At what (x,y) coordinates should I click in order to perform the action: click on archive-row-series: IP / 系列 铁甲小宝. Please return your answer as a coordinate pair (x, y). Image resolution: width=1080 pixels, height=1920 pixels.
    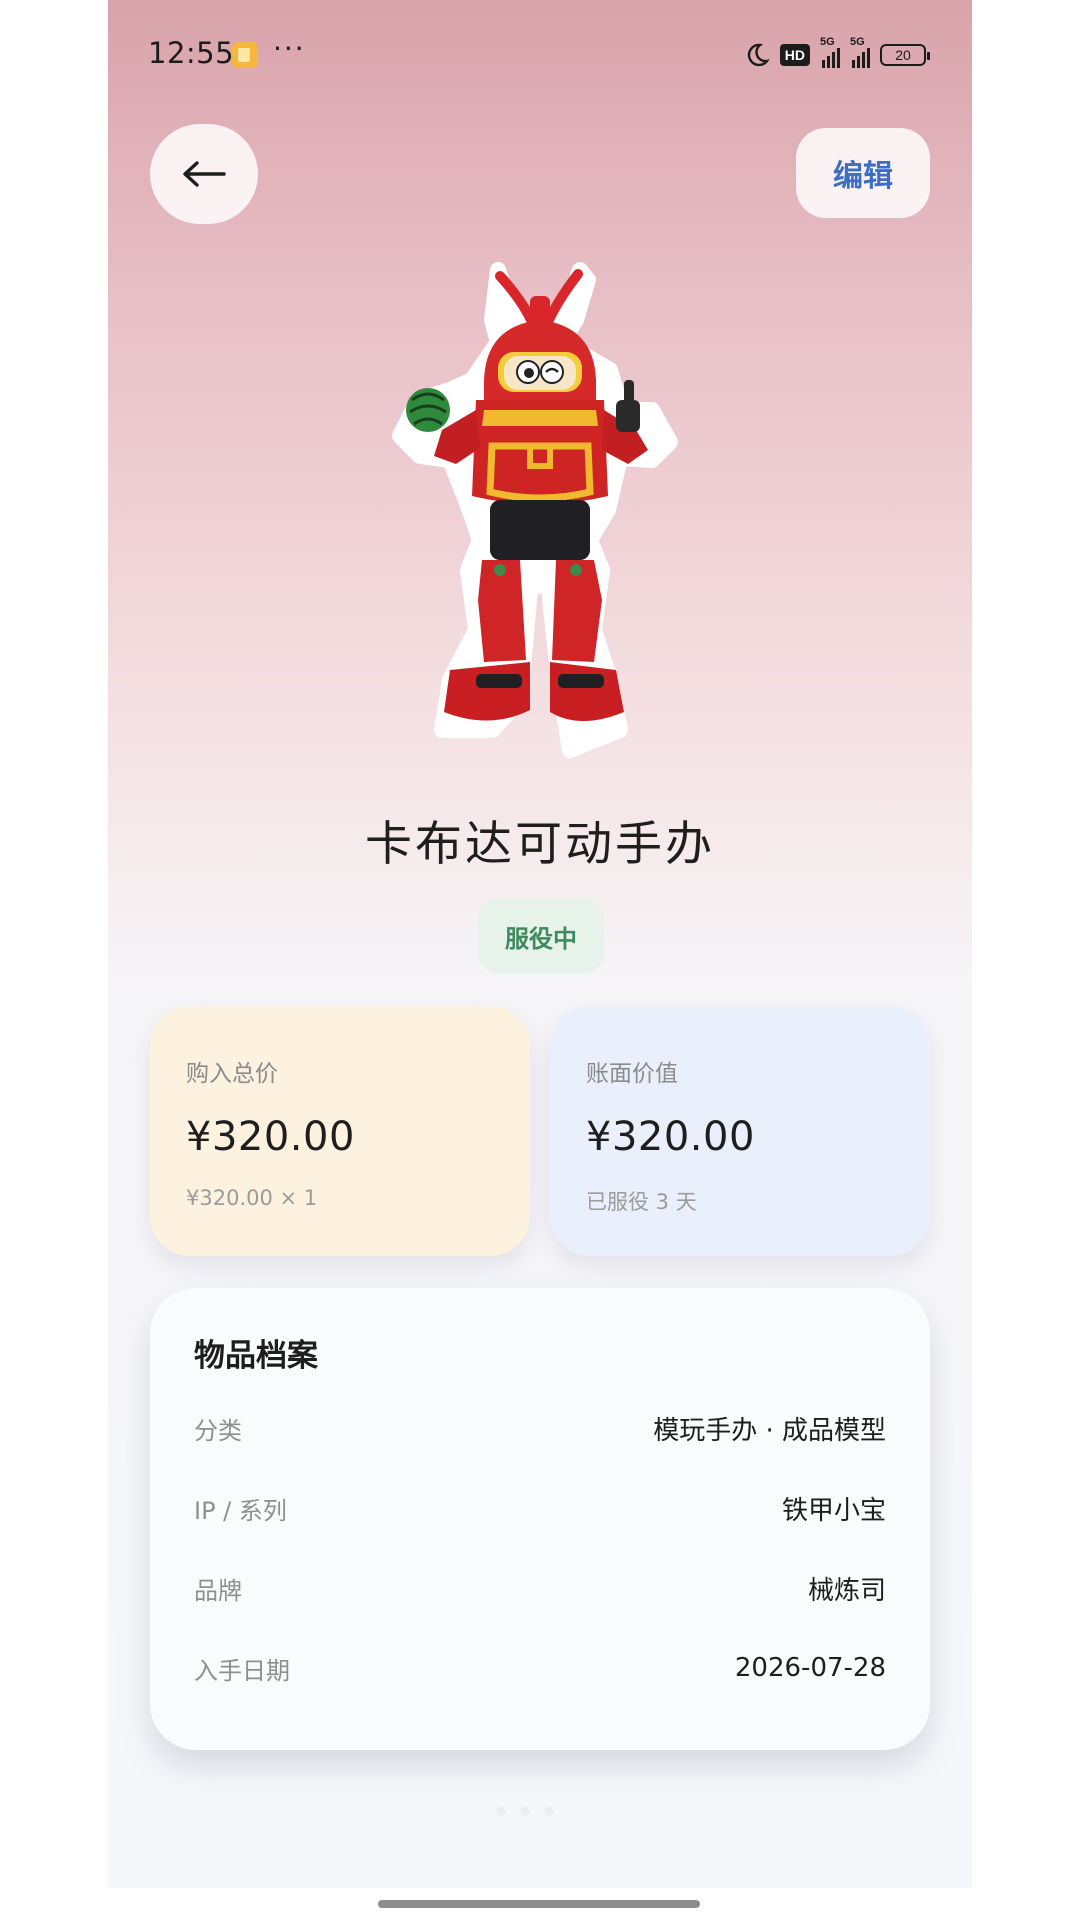
    Looking at the image, I should click on (540, 1508).